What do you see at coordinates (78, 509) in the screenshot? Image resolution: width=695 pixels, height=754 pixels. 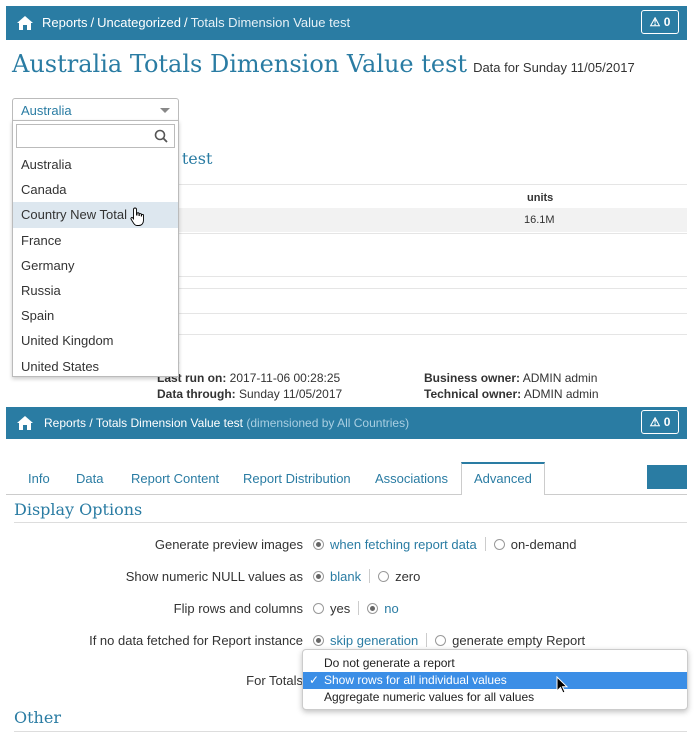 I see `display-options-heading: Display Options` at bounding box center [78, 509].